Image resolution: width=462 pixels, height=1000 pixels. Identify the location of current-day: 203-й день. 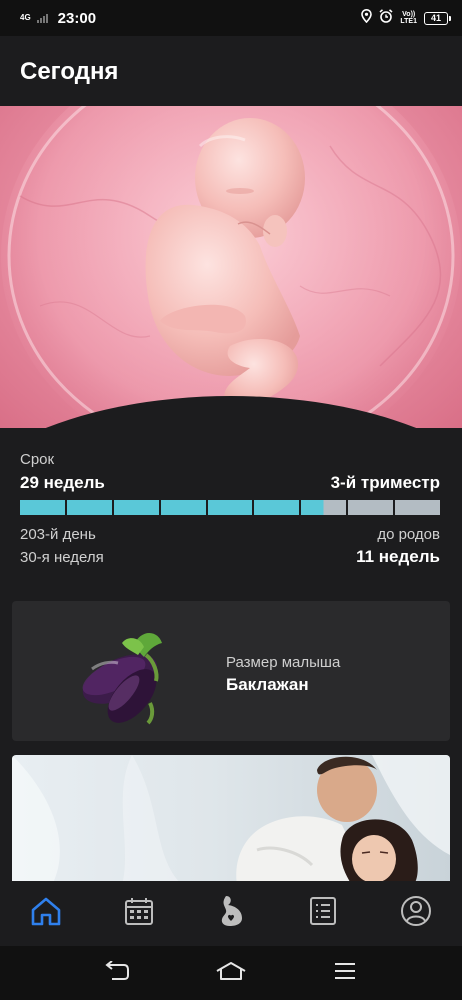
(58, 534).